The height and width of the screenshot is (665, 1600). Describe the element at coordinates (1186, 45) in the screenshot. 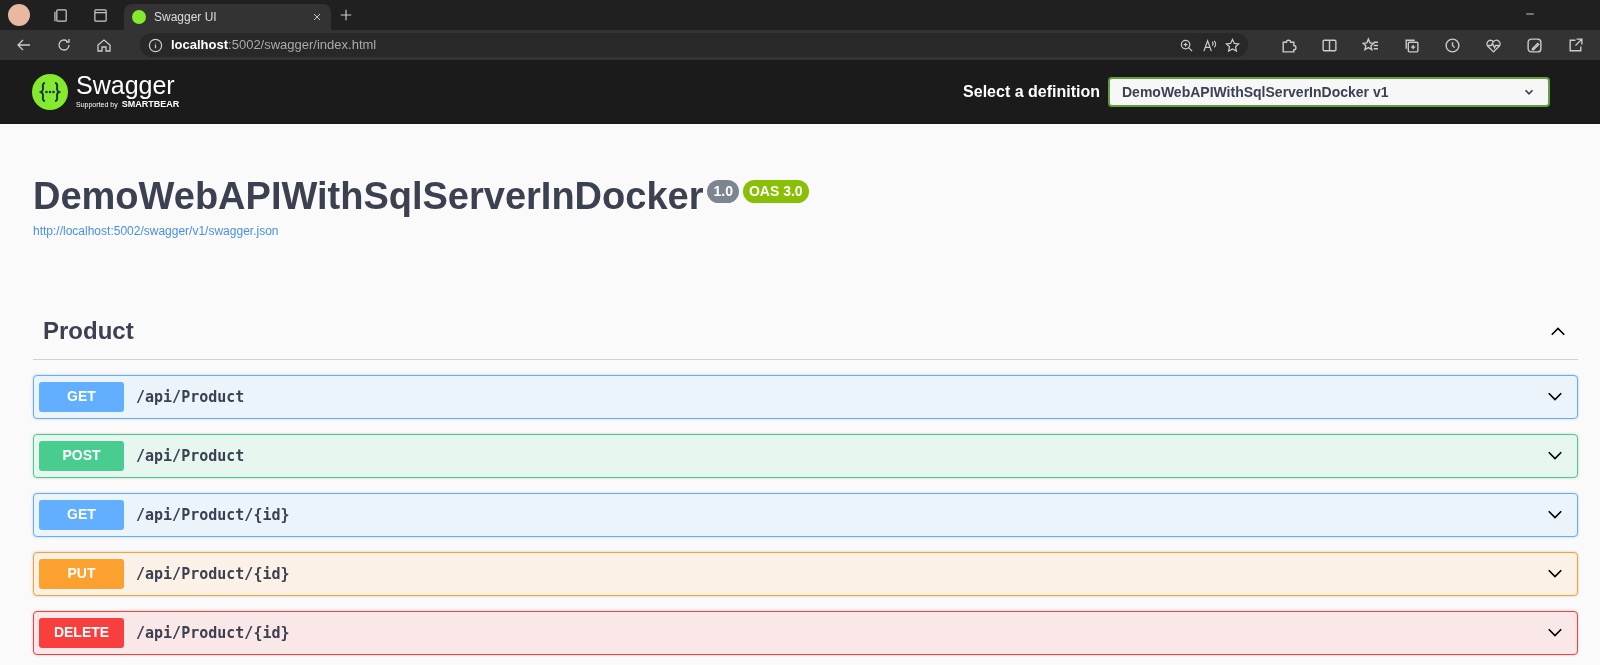

I see `zoom-icon` at that location.